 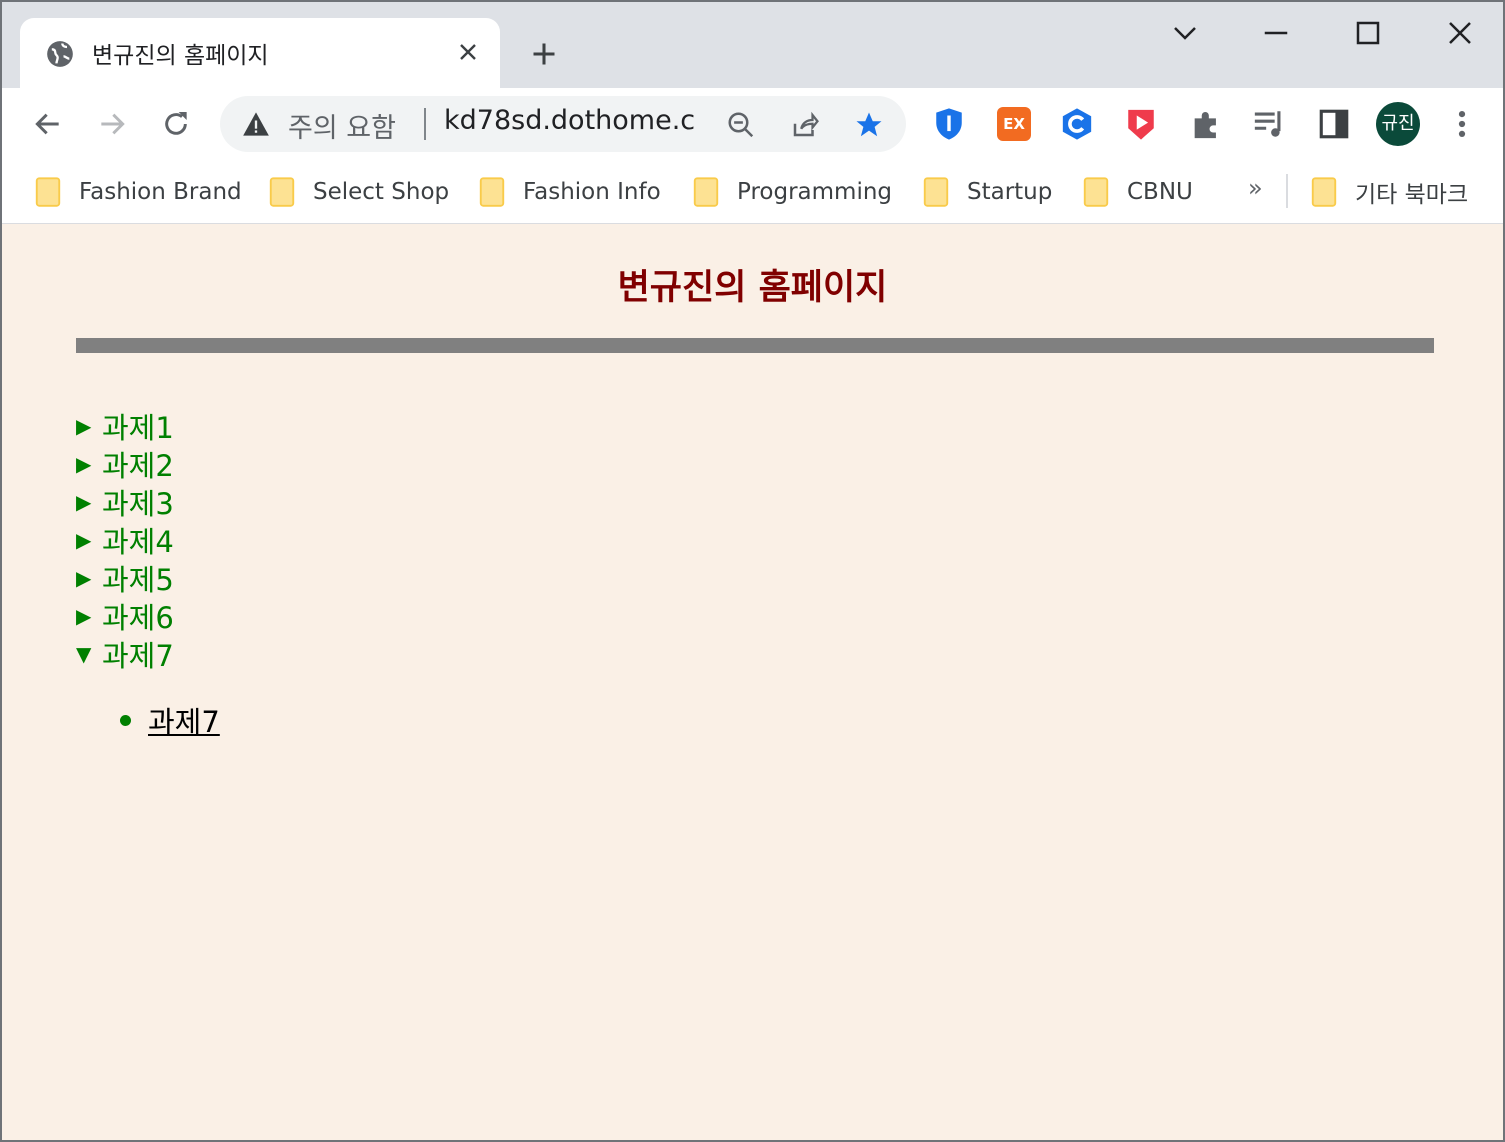 I want to click on extension-ex-icon: EX, so click(x=1014, y=124).